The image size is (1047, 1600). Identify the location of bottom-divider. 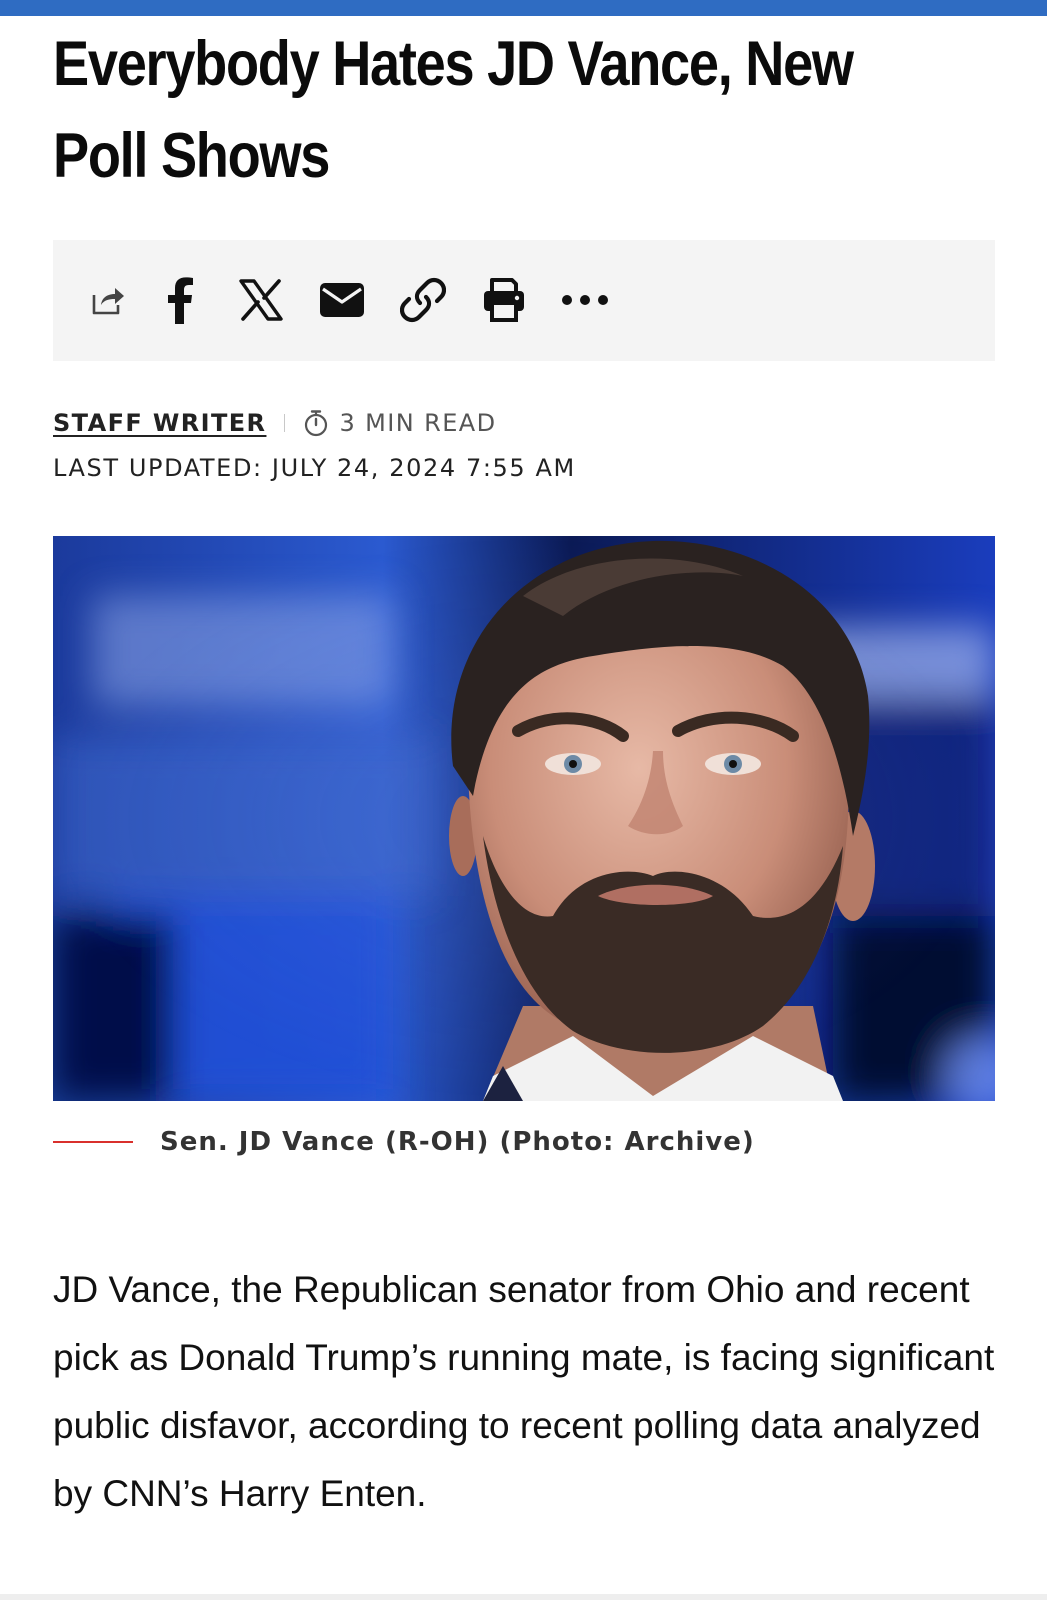
(523, 1597).